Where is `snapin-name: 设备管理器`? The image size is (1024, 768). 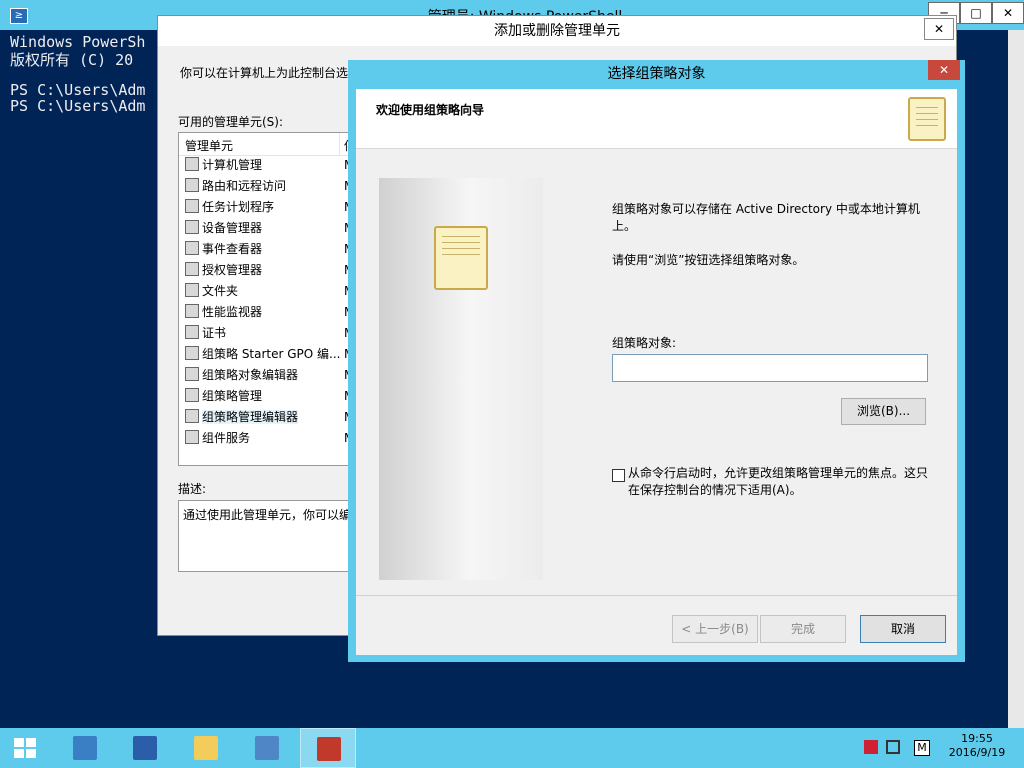
snapin-name: 设备管理器 is located at coordinates (232, 228).